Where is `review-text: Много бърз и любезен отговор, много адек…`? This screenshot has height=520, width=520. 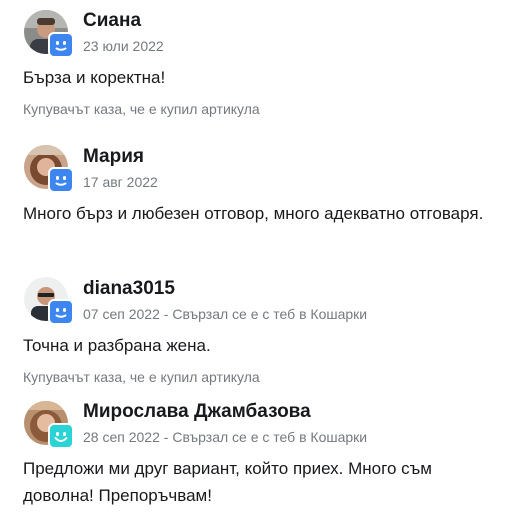
review-text: Много бърз и любезен отговор, много адек… is located at coordinates (253, 213).